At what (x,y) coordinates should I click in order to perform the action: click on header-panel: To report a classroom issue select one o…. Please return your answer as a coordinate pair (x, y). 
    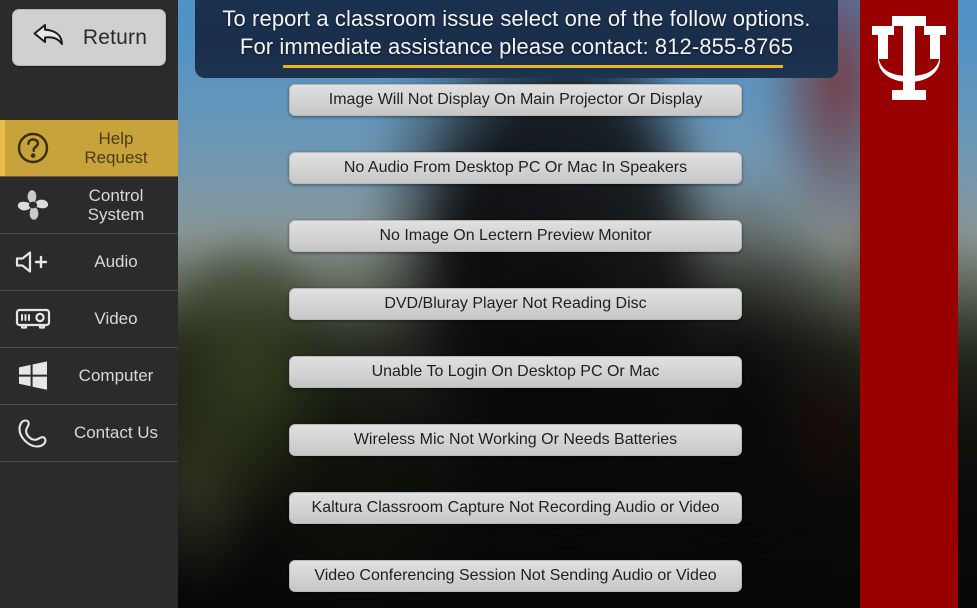
    Looking at the image, I should click on (516, 39).